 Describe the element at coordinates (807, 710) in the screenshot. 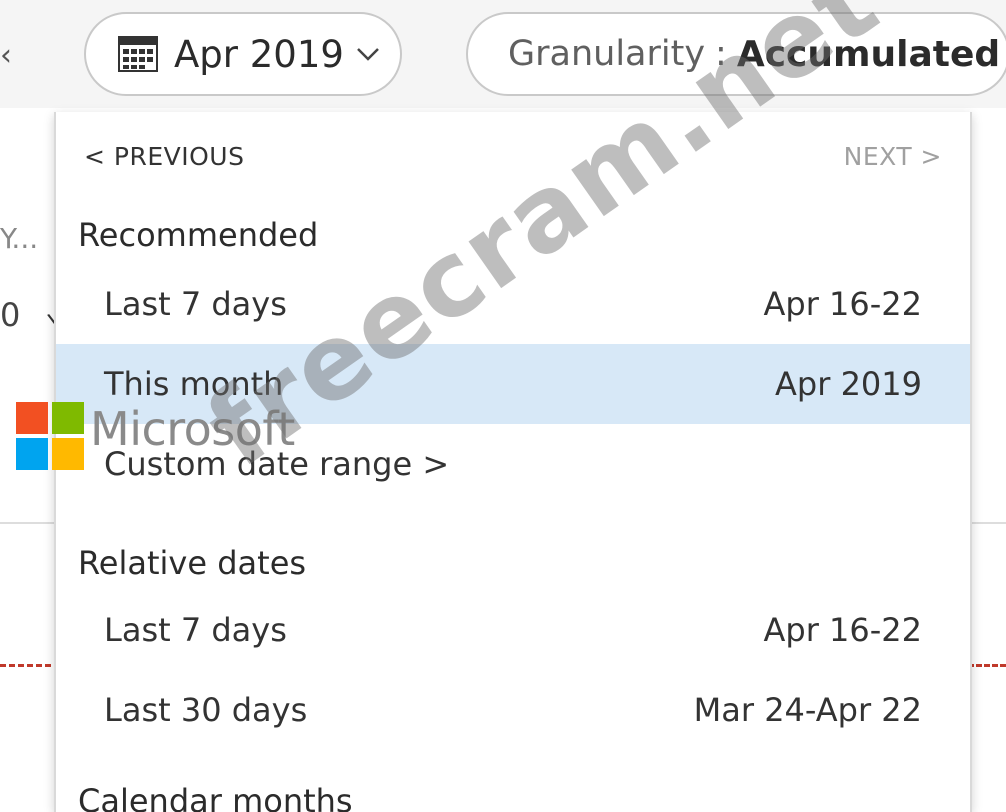

I see `option-range: Mar 24-Apr 22` at that location.